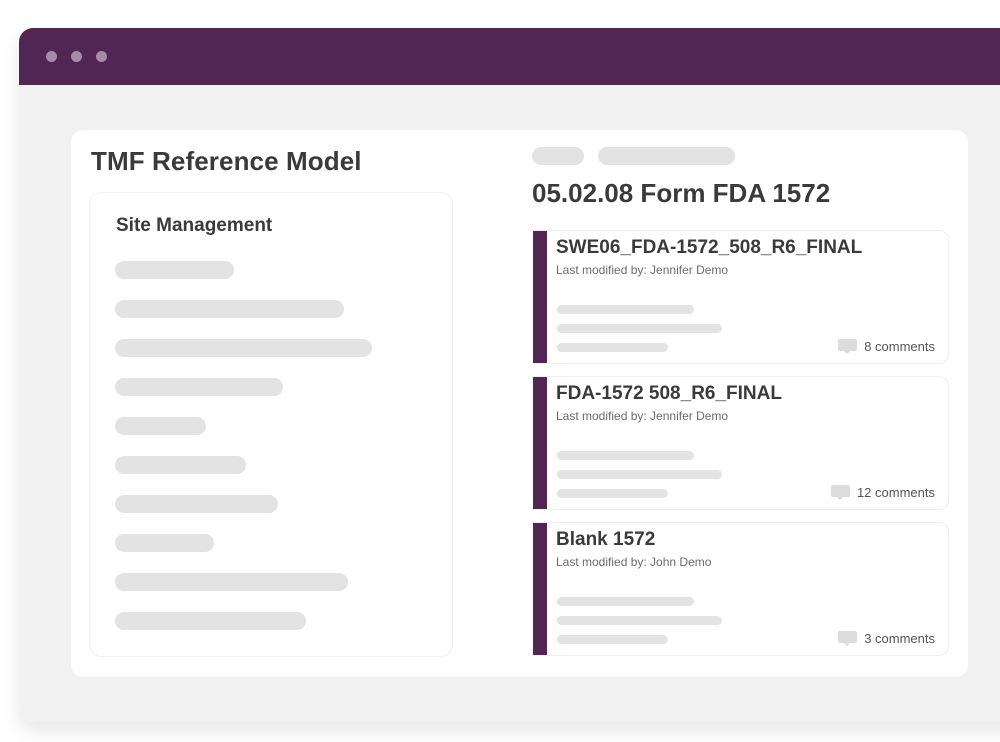 The image size is (1000, 742). Describe the element at coordinates (899, 638) in the screenshot. I see `comments-count: 3 comments` at that location.